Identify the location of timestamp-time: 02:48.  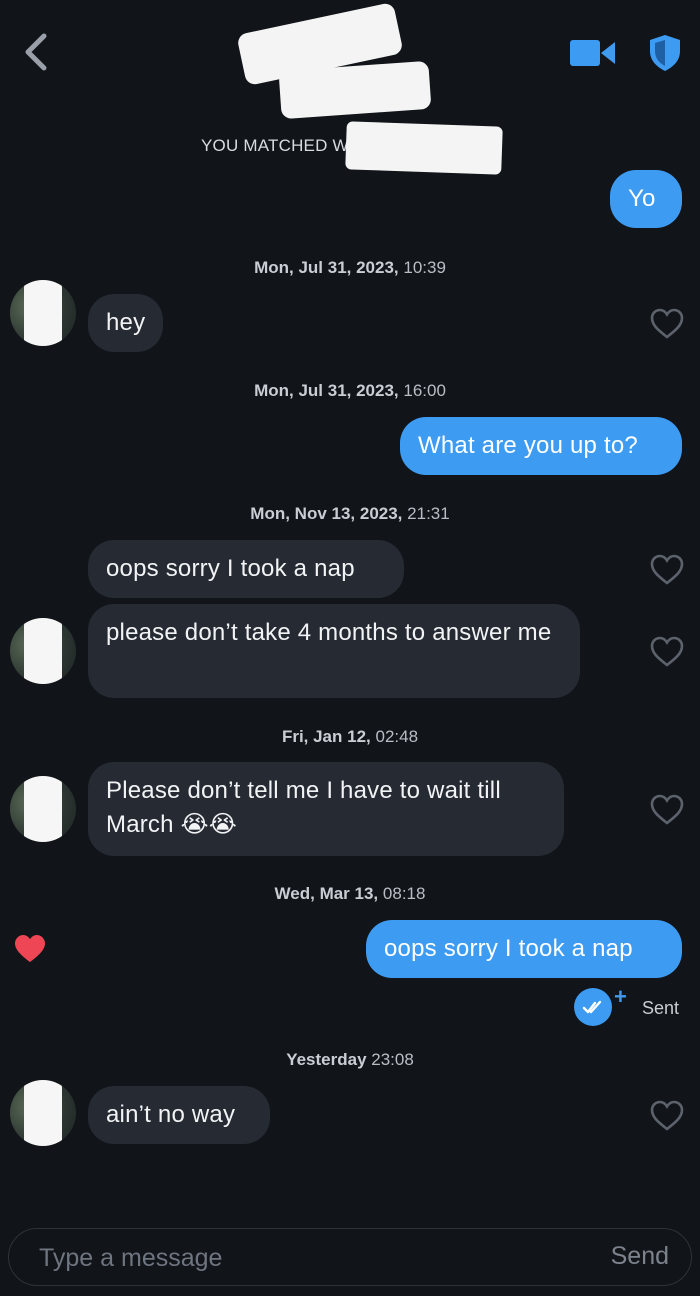
(397, 736).